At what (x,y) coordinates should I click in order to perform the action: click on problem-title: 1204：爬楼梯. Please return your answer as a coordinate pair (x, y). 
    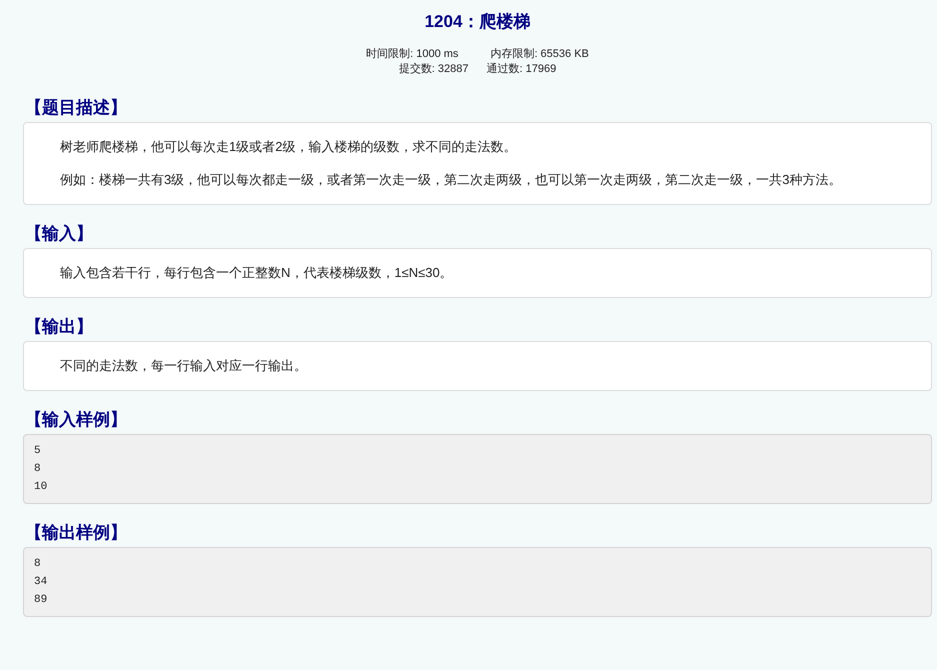
    Looking at the image, I should click on (477, 22).